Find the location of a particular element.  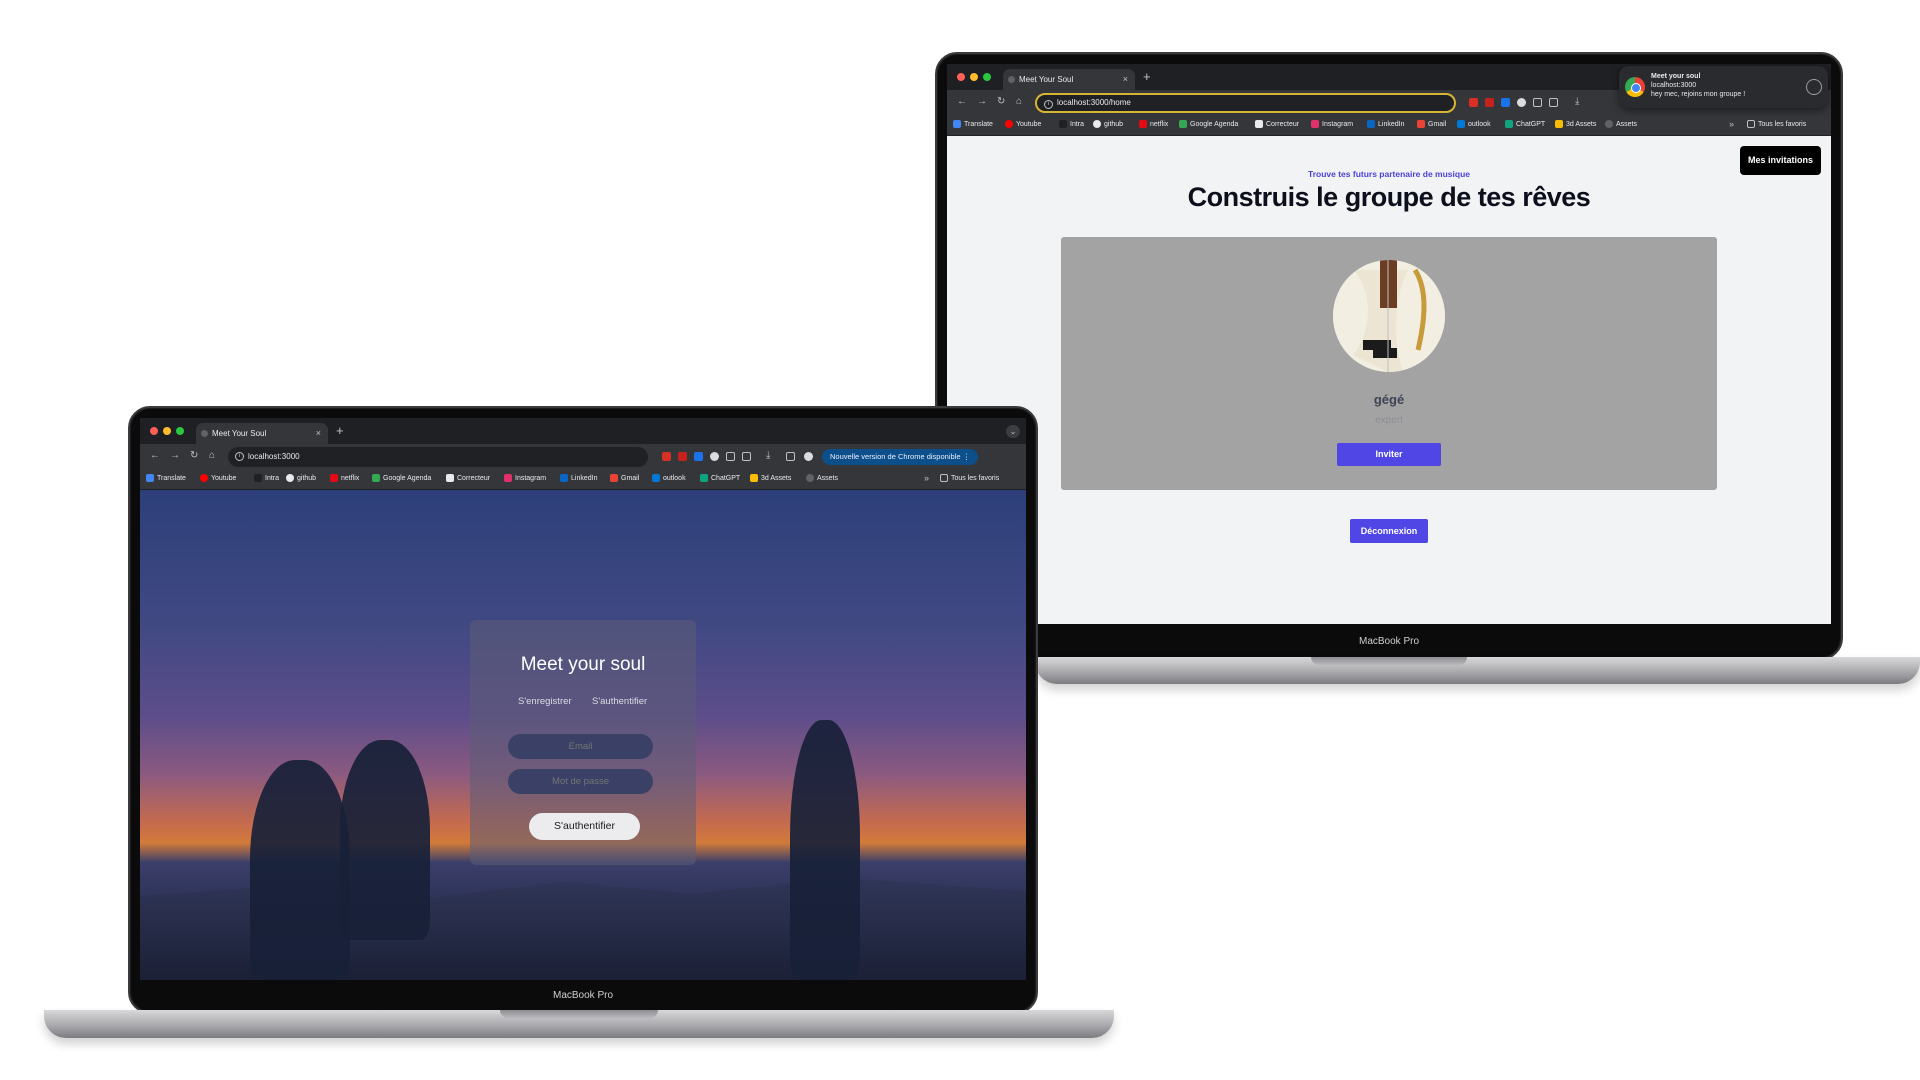

side-panel-icon is located at coordinates (790, 456).